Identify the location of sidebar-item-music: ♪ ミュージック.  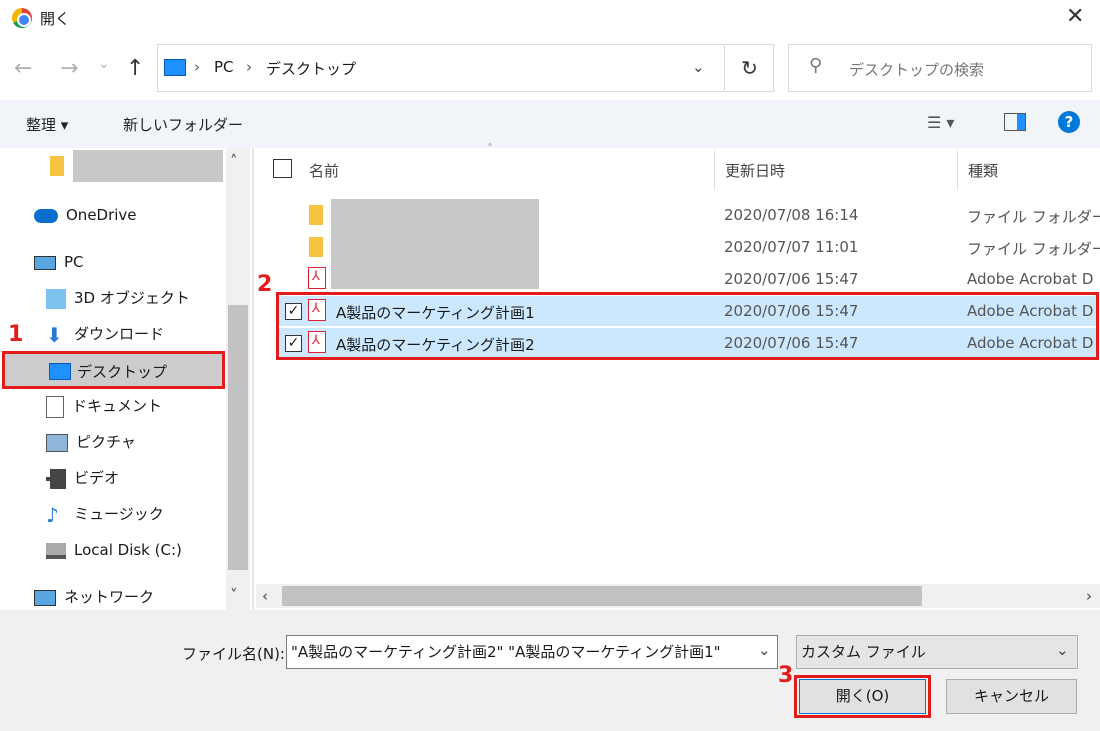
(105, 514).